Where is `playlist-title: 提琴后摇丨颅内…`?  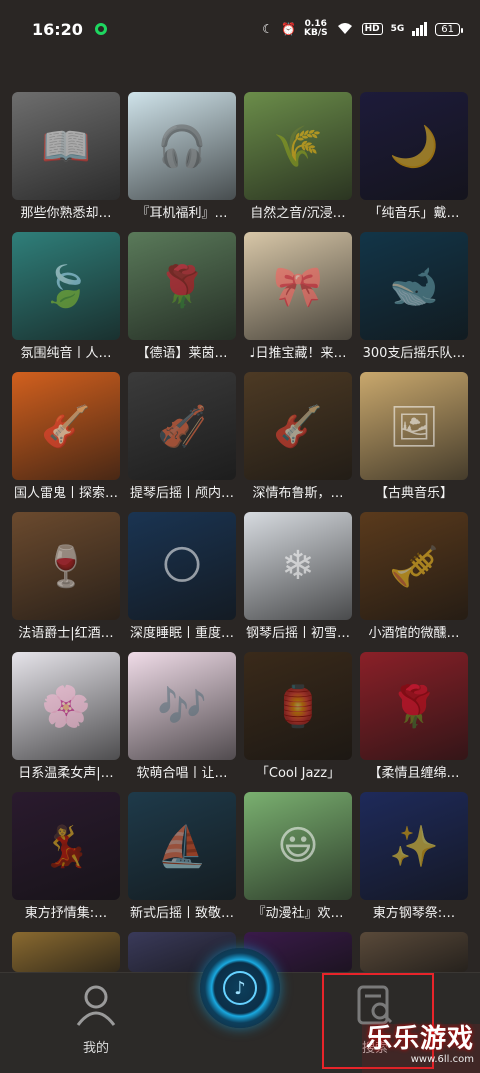 playlist-title: 提琴后摇丨颅内… is located at coordinates (181, 493).